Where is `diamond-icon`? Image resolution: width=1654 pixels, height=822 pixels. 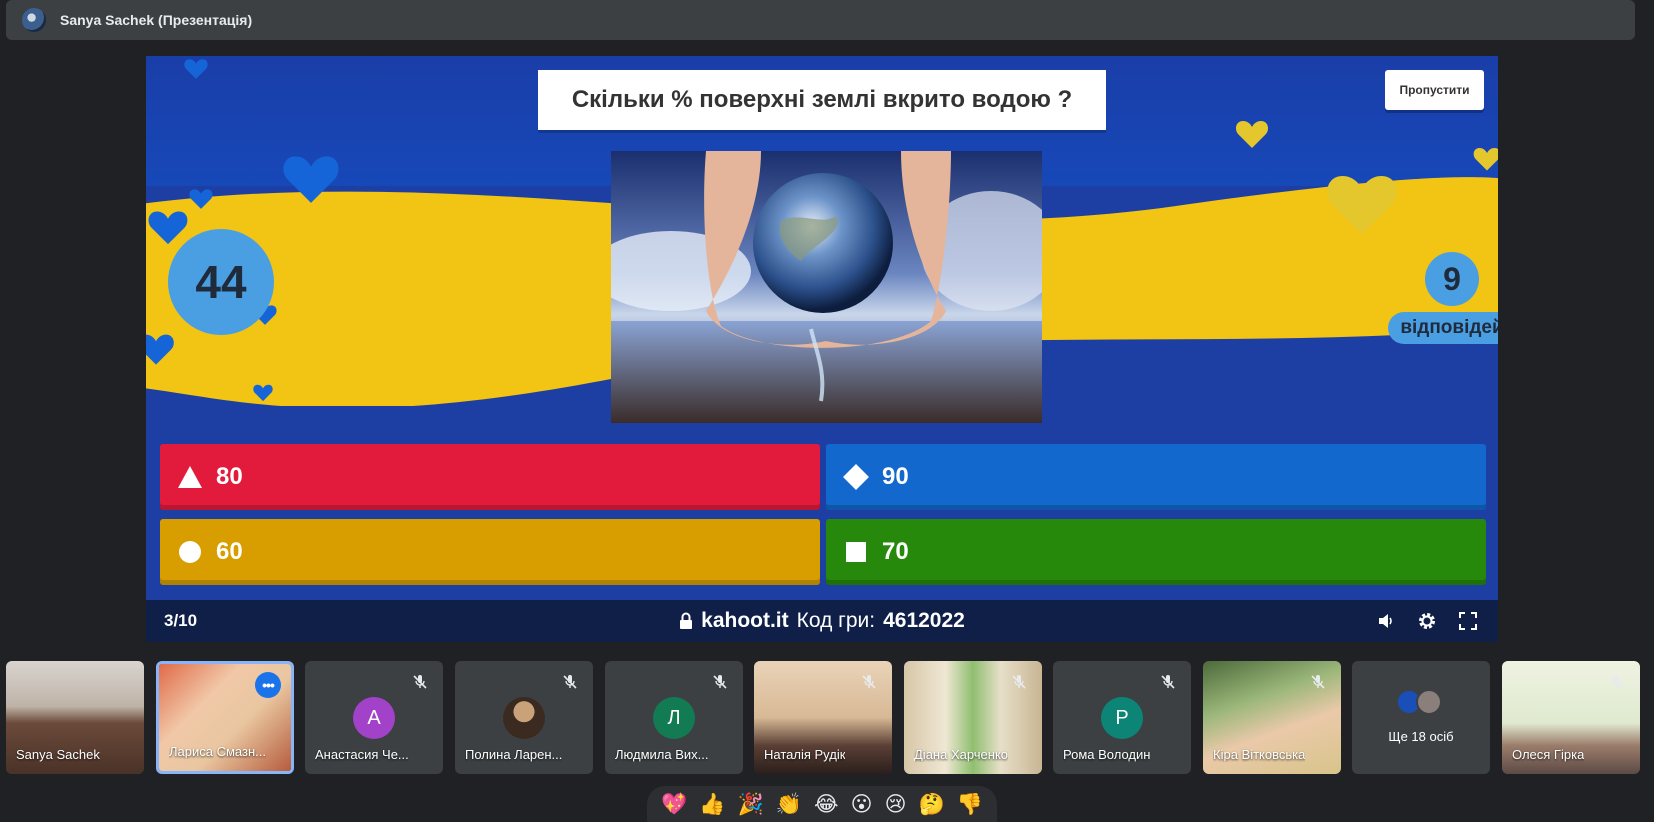
diamond-icon is located at coordinates (856, 477).